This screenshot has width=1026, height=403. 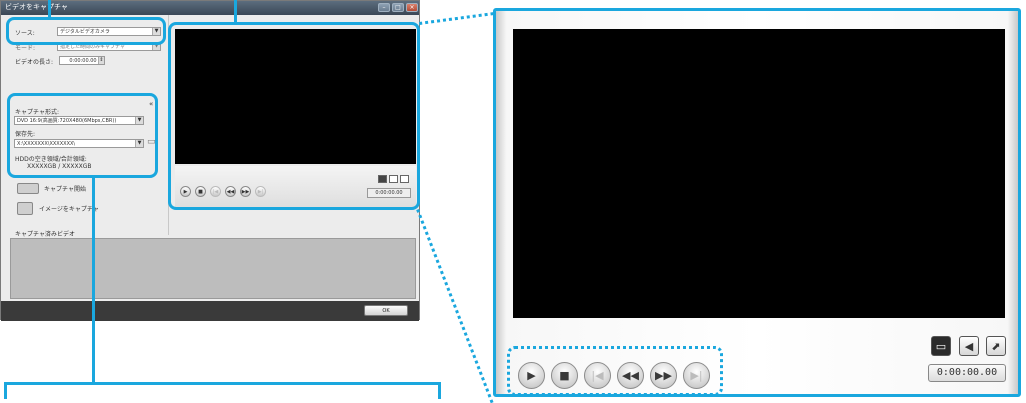 What do you see at coordinates (235, 11) in the screenshot?
I see `preview-callout-line` at bounding box center [235, 11].